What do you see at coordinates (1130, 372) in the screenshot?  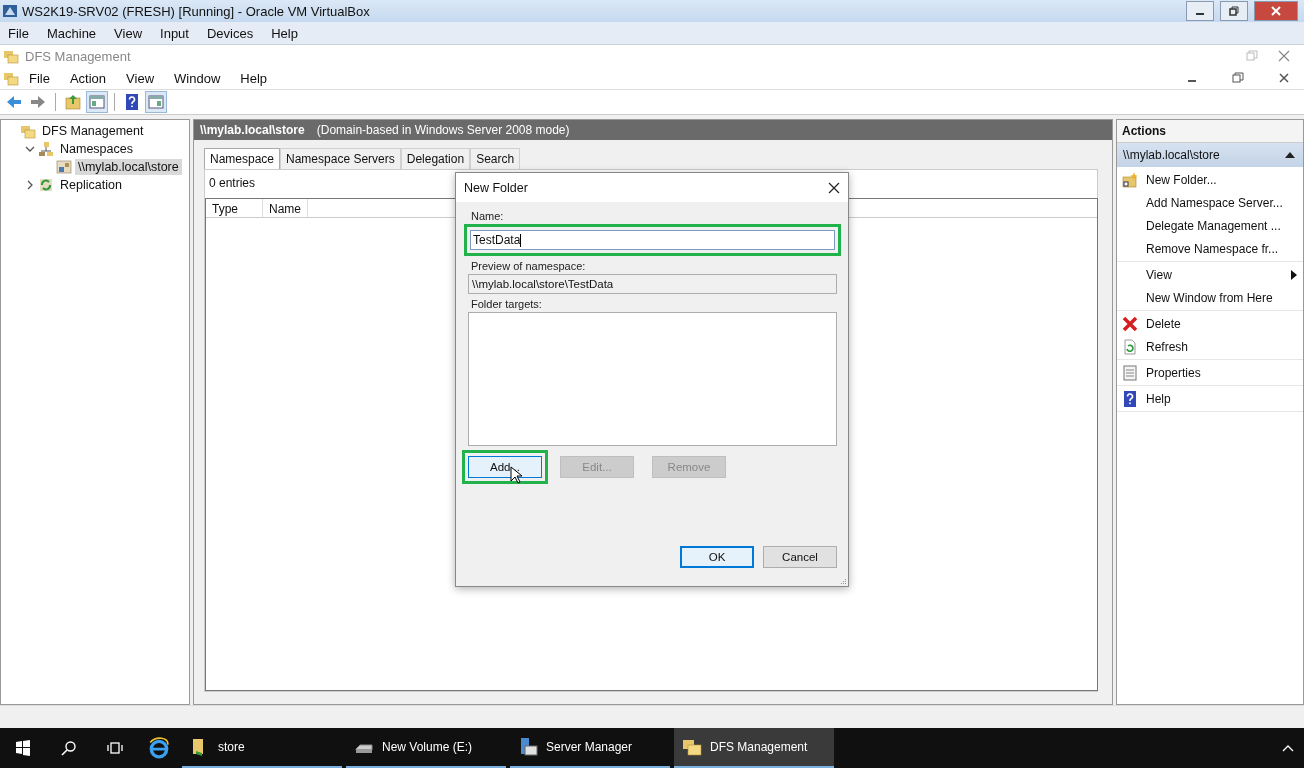 I see `properties-icon` at bounding box center [1130, 372].